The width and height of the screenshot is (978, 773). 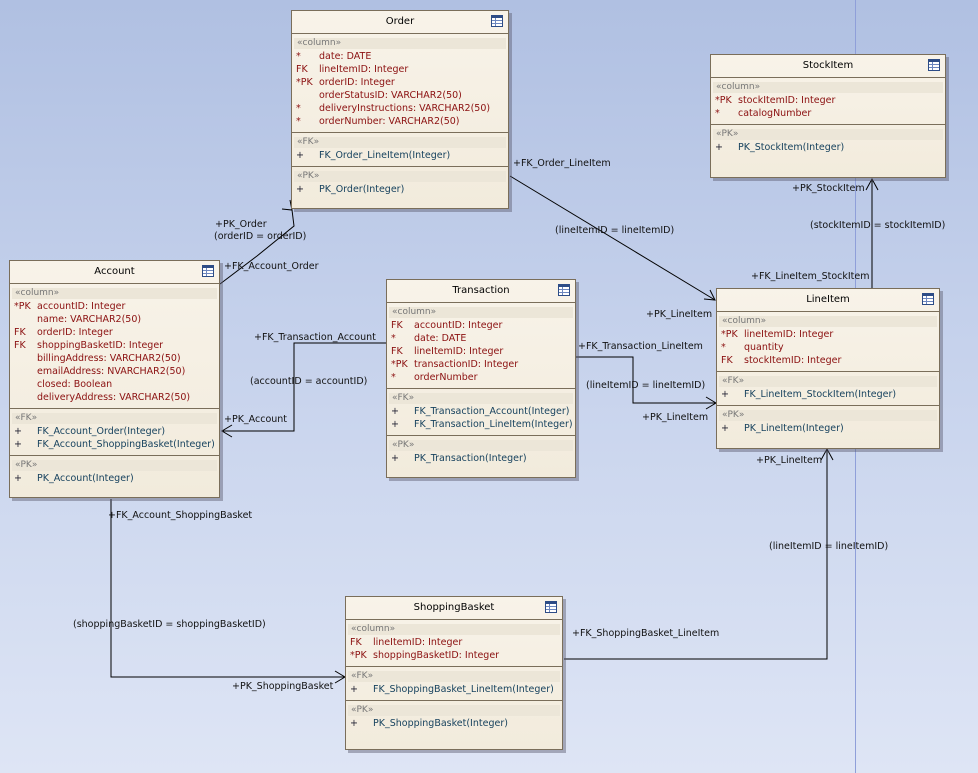 What do you see at coordinates (640, 346) in the screenshot?
I see `role-label: +FK_Transaction_LineItem` at bounding box center [640, 346].